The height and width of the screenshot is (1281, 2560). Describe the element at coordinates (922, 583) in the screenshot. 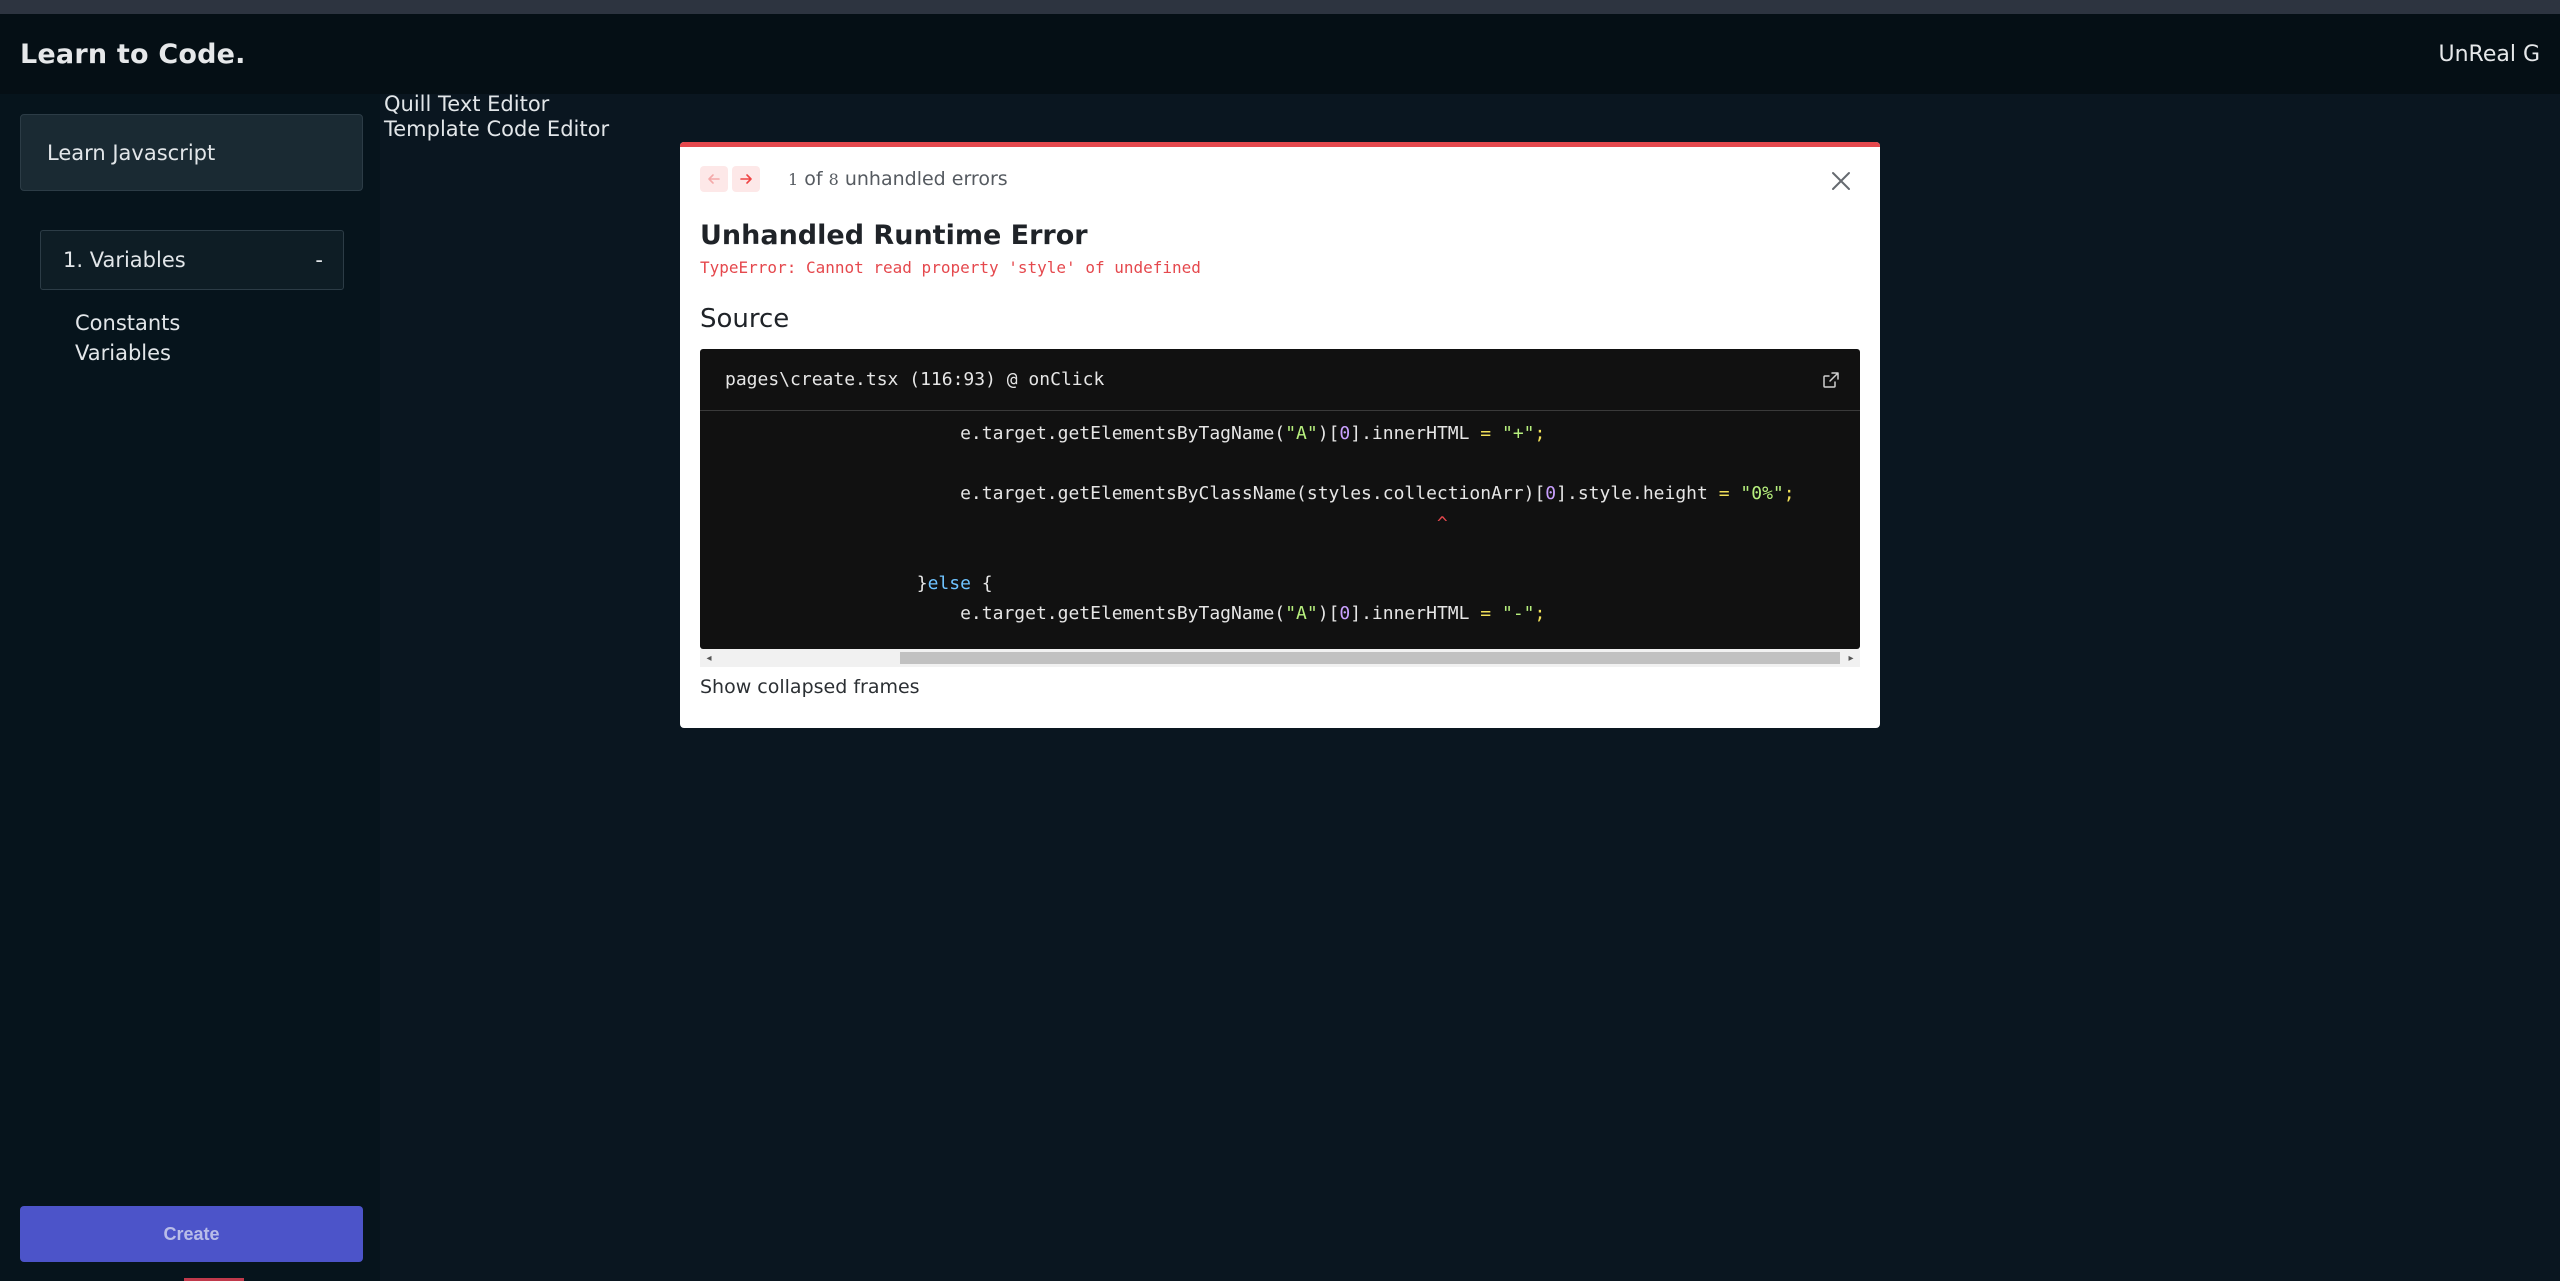

I see `code-token: }` at that location.